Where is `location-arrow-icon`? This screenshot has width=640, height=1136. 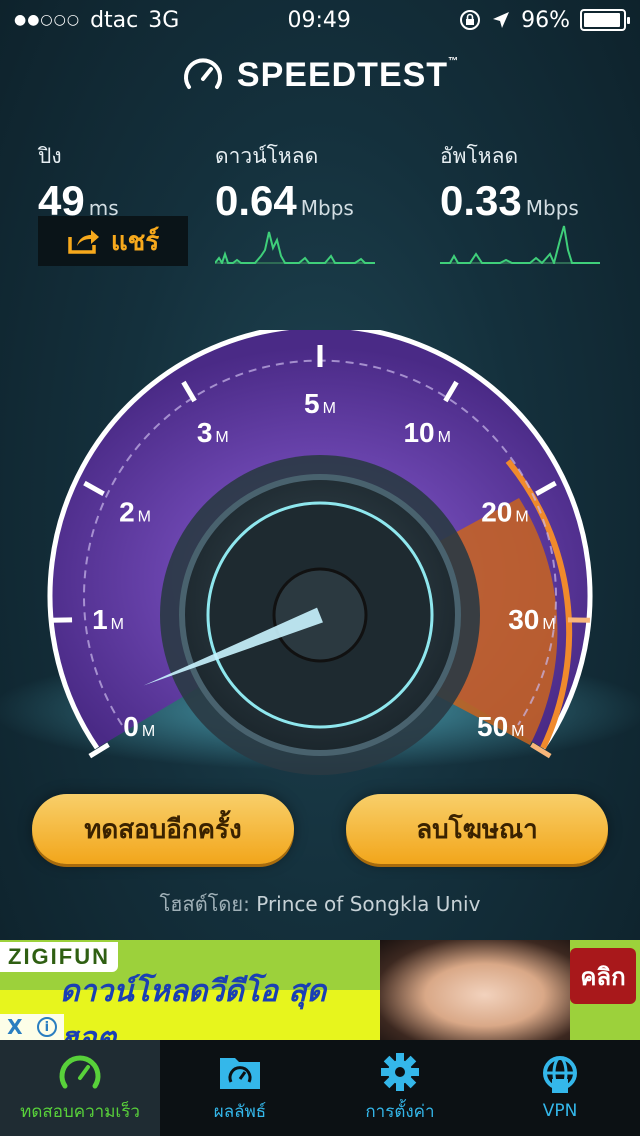
location-arrow-icon is located at coordinates (501, 20).